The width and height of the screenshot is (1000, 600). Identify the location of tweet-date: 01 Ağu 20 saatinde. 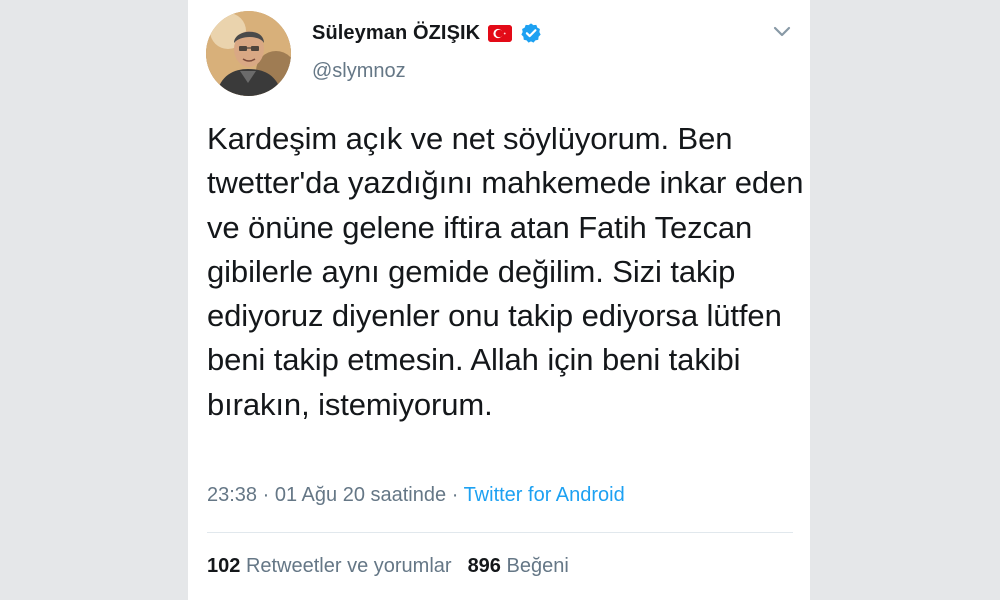
(360, 495).